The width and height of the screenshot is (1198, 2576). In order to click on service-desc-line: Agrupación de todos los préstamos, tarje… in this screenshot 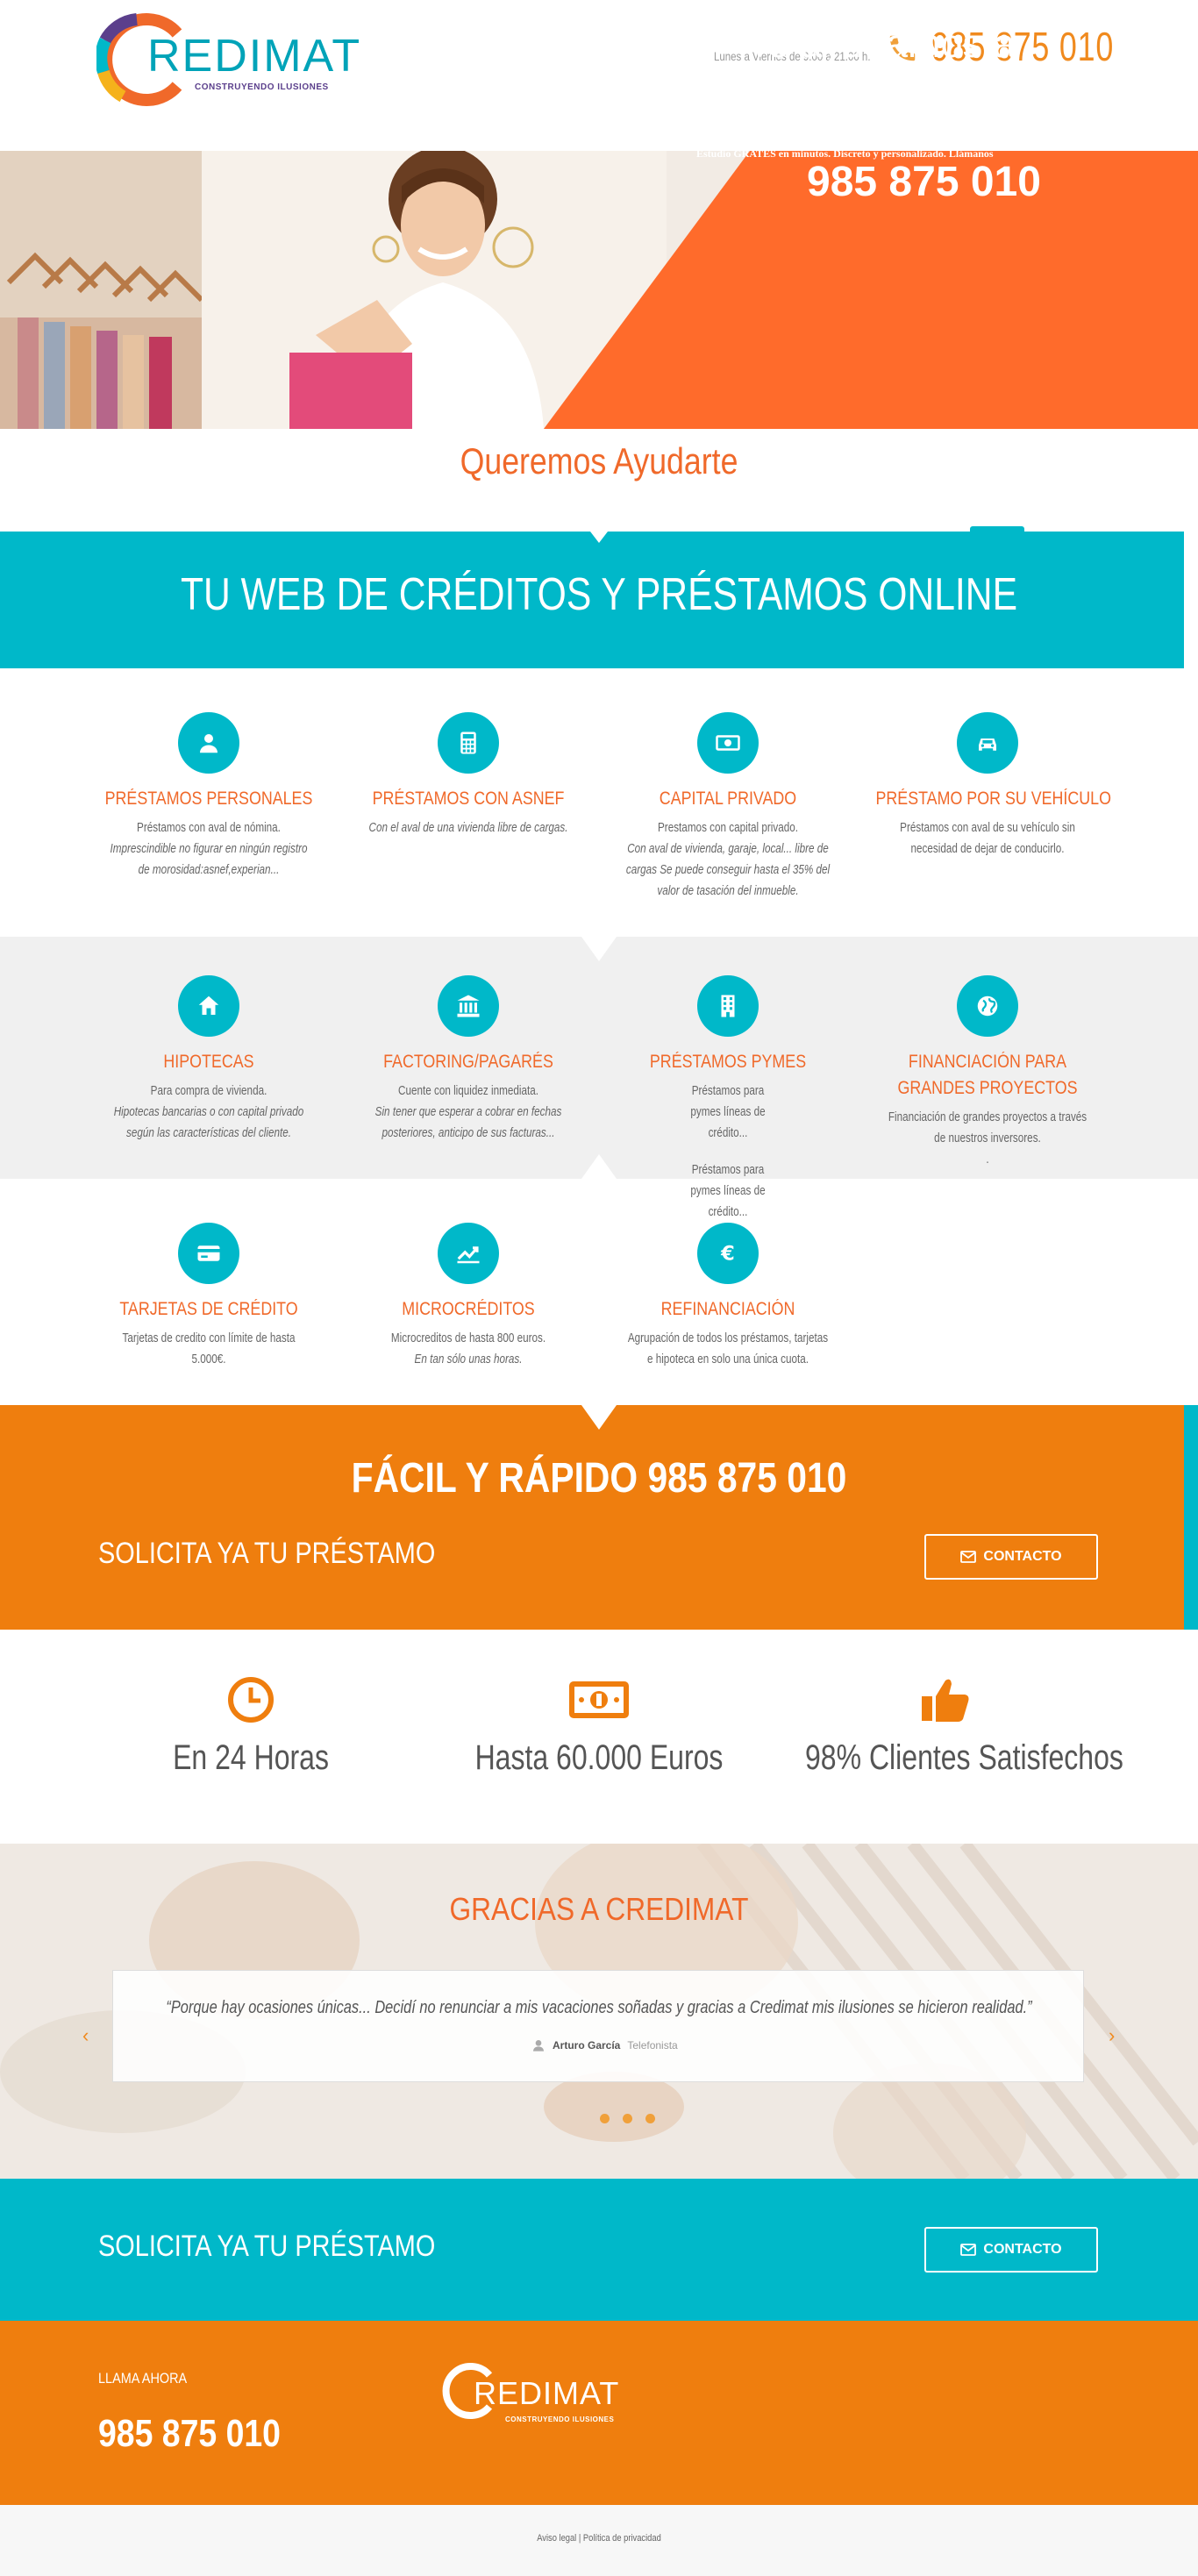, I will do `click(728, 1349)`.